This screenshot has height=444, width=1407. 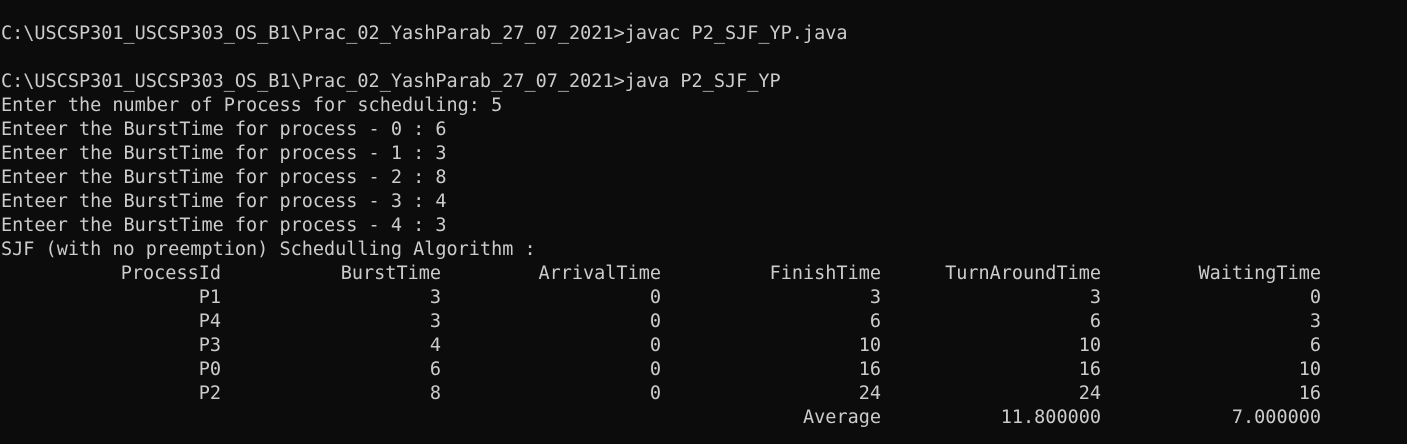 I want to click on header-waiting-time: WaitingTime, so click(x=1259, y=273).